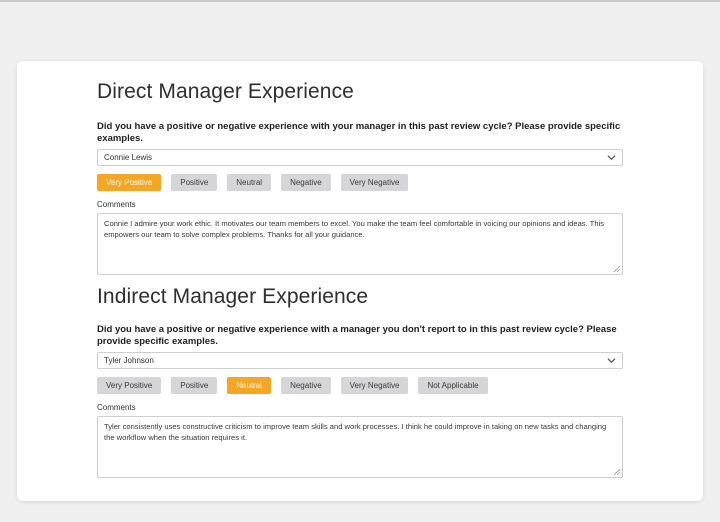 This screenshot has width=720, height=522. I want to click on selected-manager: Tyler Johnson, so click(129, 360).